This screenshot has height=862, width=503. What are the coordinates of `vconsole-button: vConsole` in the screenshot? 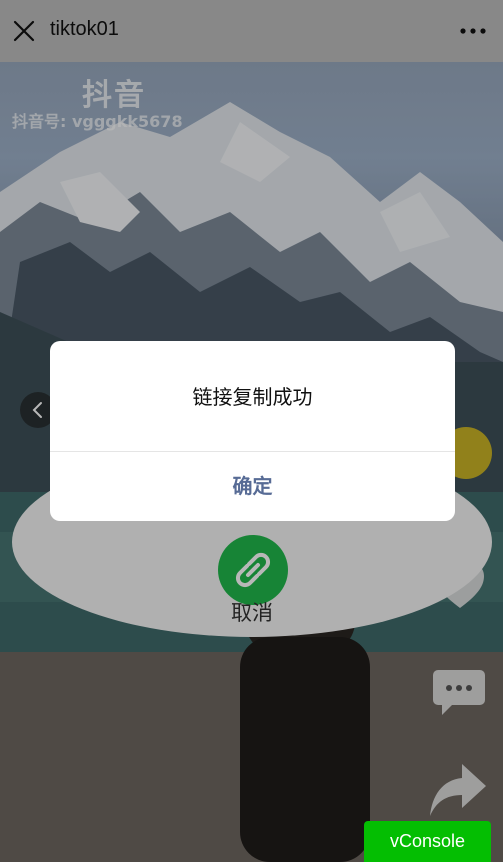 It's located at (427, 841).